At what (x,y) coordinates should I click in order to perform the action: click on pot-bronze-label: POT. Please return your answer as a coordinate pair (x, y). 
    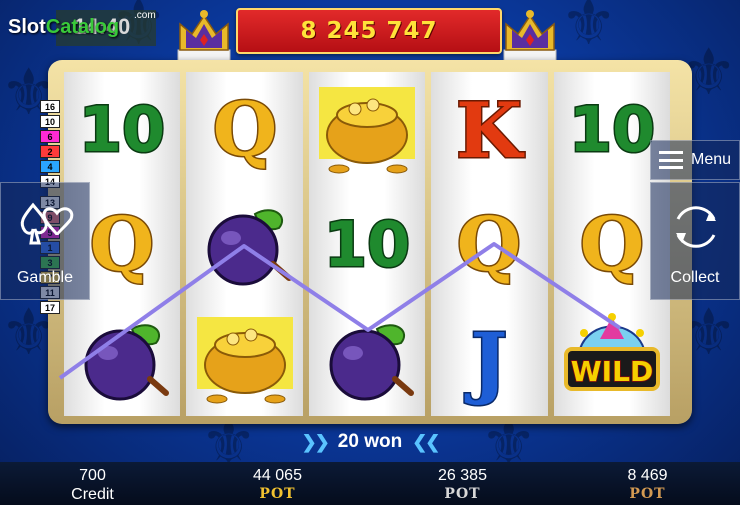
    Looking at the image, I should click on (647, 494).